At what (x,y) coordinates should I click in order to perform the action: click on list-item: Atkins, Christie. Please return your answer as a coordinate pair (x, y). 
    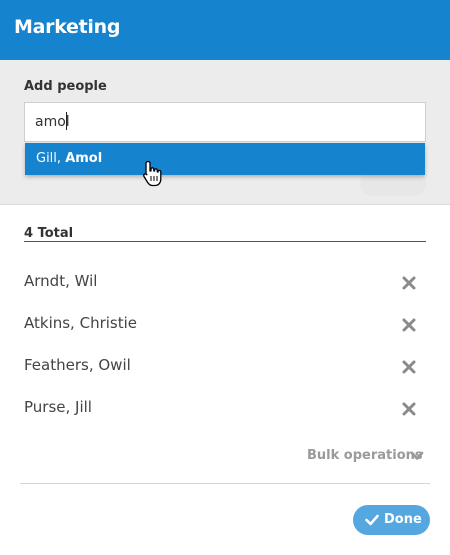
    Looking at the image, I should click on (225, 323).